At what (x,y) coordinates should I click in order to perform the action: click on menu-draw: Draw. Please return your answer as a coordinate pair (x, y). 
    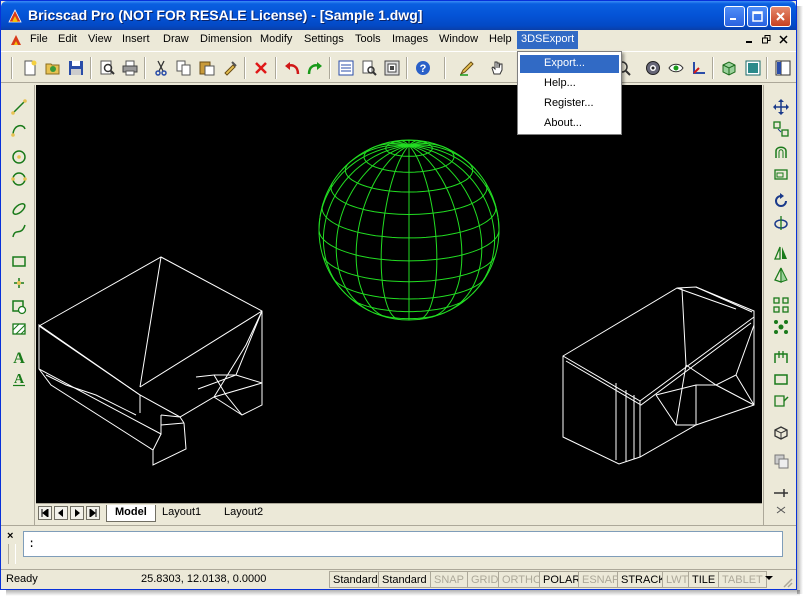
    Looking at the image, I should click on (176, 39).